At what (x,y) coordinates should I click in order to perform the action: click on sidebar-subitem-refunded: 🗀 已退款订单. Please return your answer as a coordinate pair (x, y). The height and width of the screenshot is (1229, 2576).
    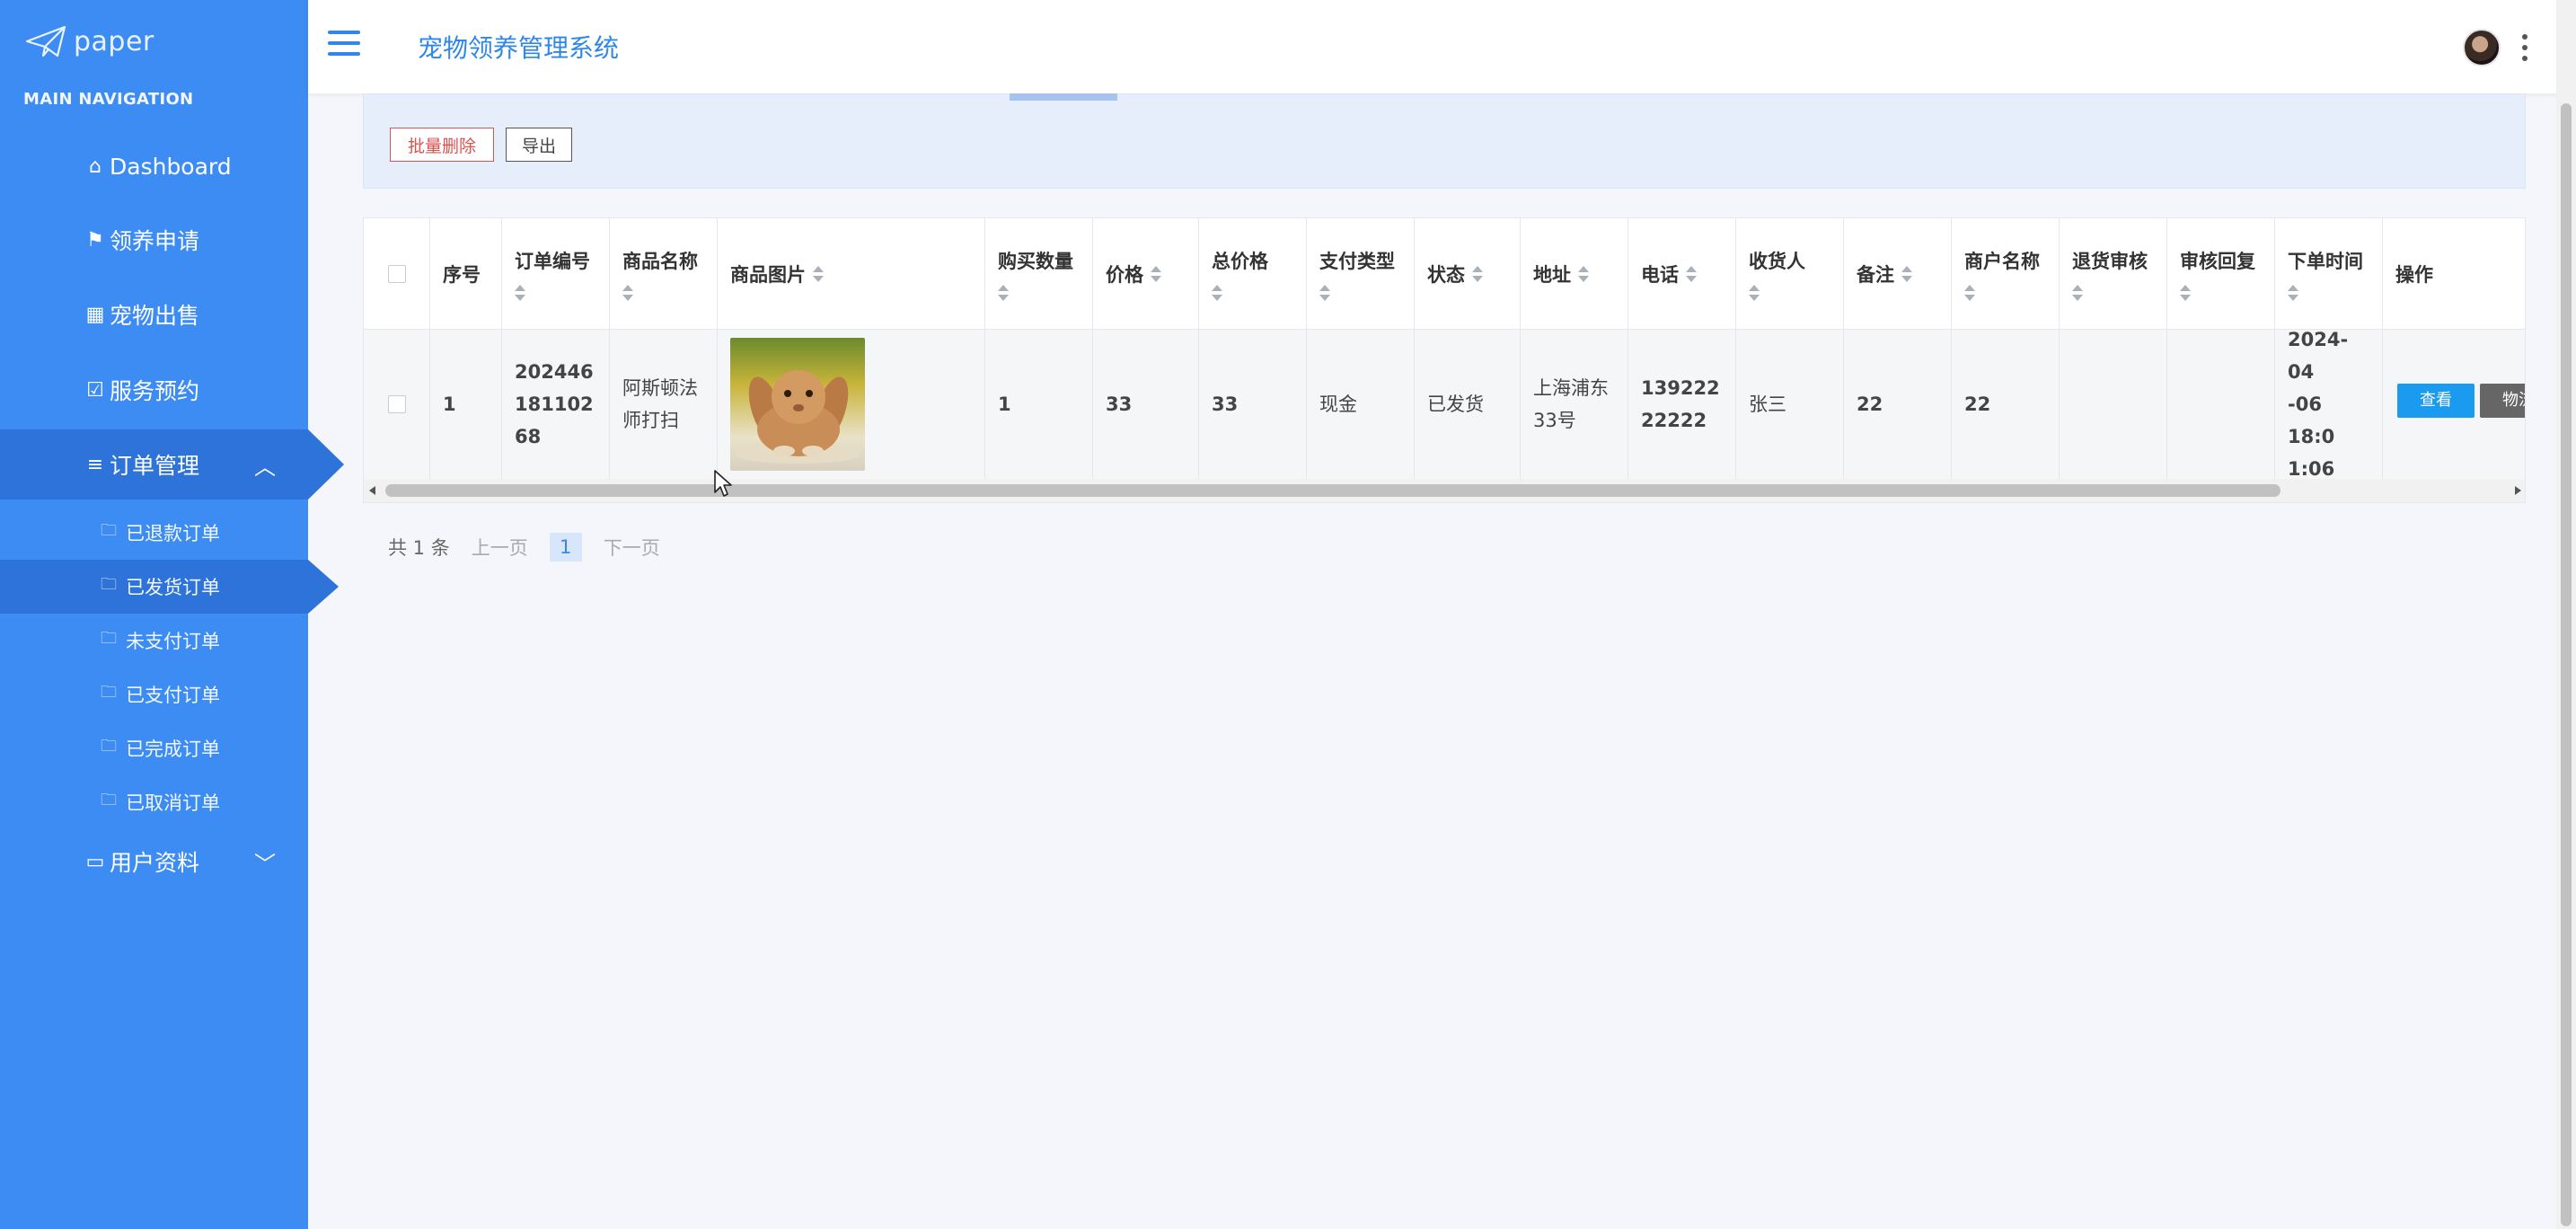
    Looking at the image, I should click on (154, 533).